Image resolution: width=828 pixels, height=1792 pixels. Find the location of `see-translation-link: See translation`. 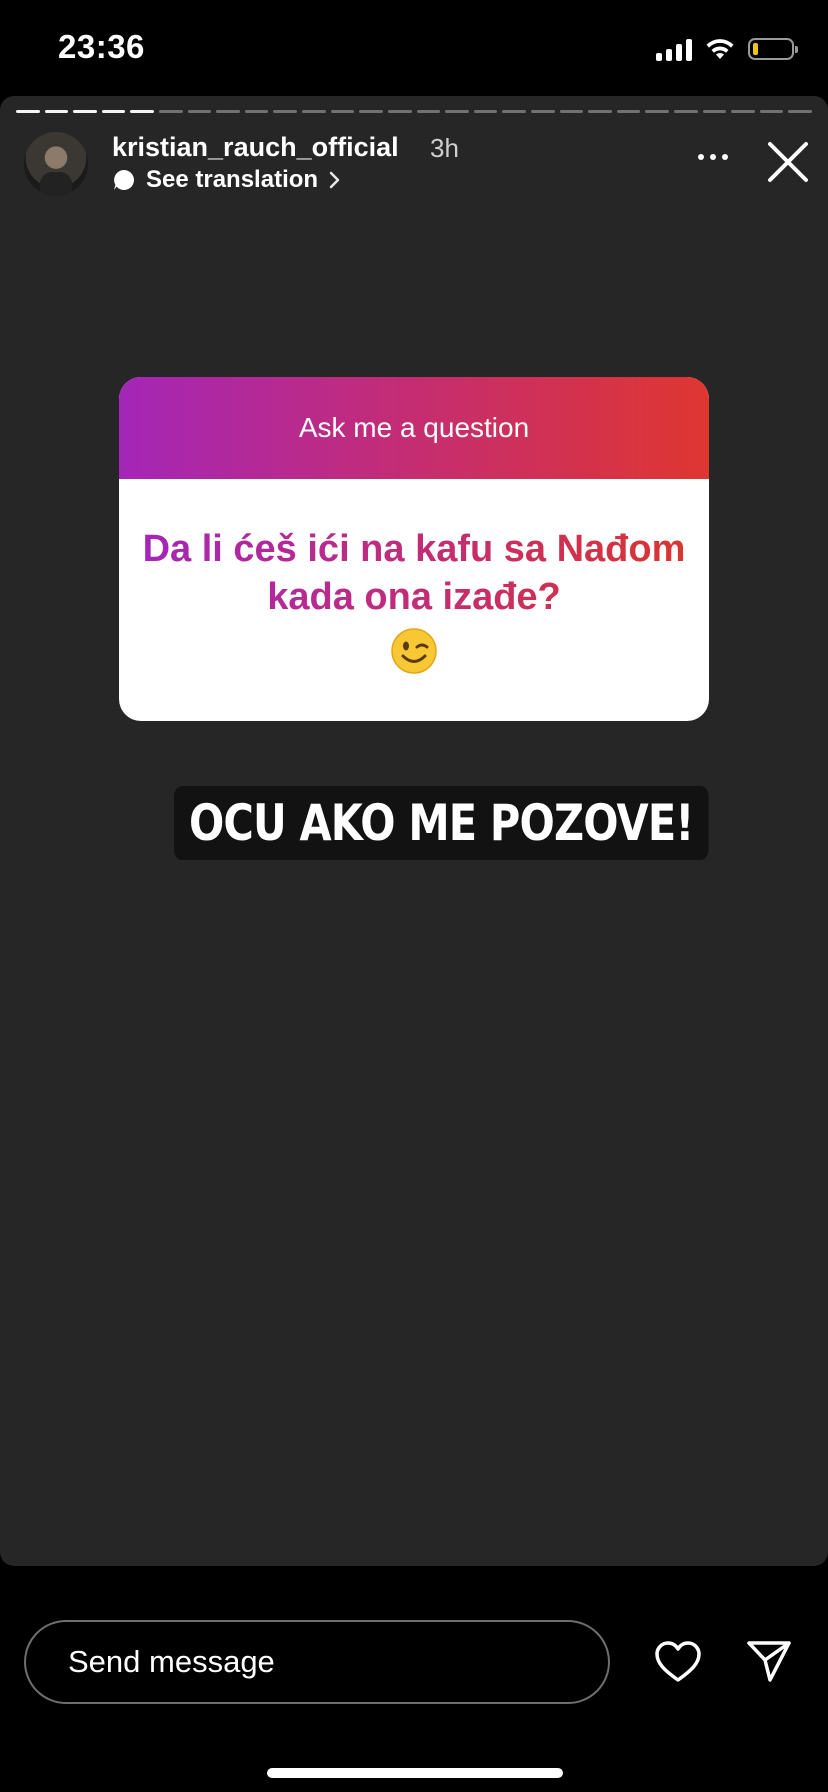

see-translation-link: See translation is located at coordinates (227, 180).